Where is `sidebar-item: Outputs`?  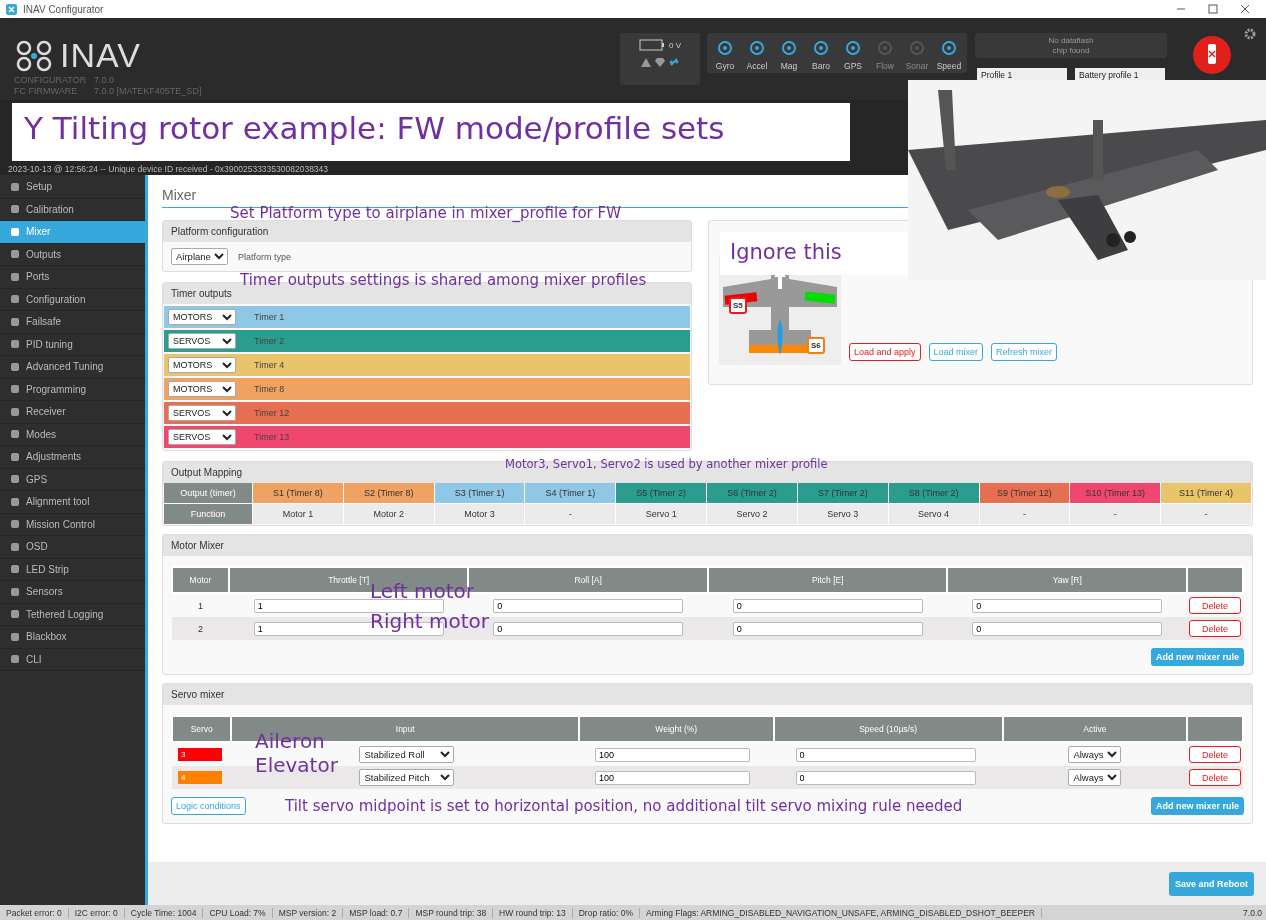 sidebar-item: Outputs is located at coordinates (72, 254).